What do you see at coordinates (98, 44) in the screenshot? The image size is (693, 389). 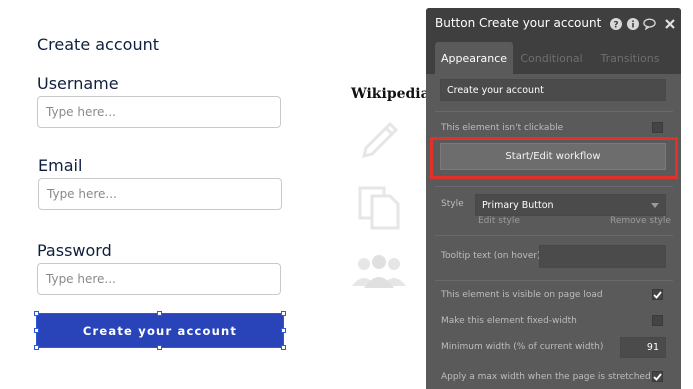 I see `form-title: Create account` at bounding box center [98, 44].